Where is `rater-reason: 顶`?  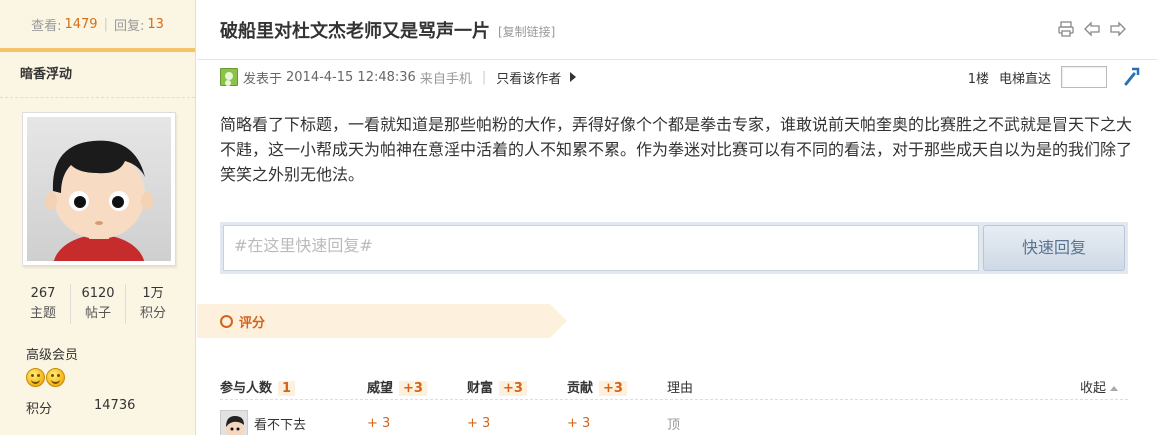
rater-reason: 顶 is located at coordinates (674, 425).